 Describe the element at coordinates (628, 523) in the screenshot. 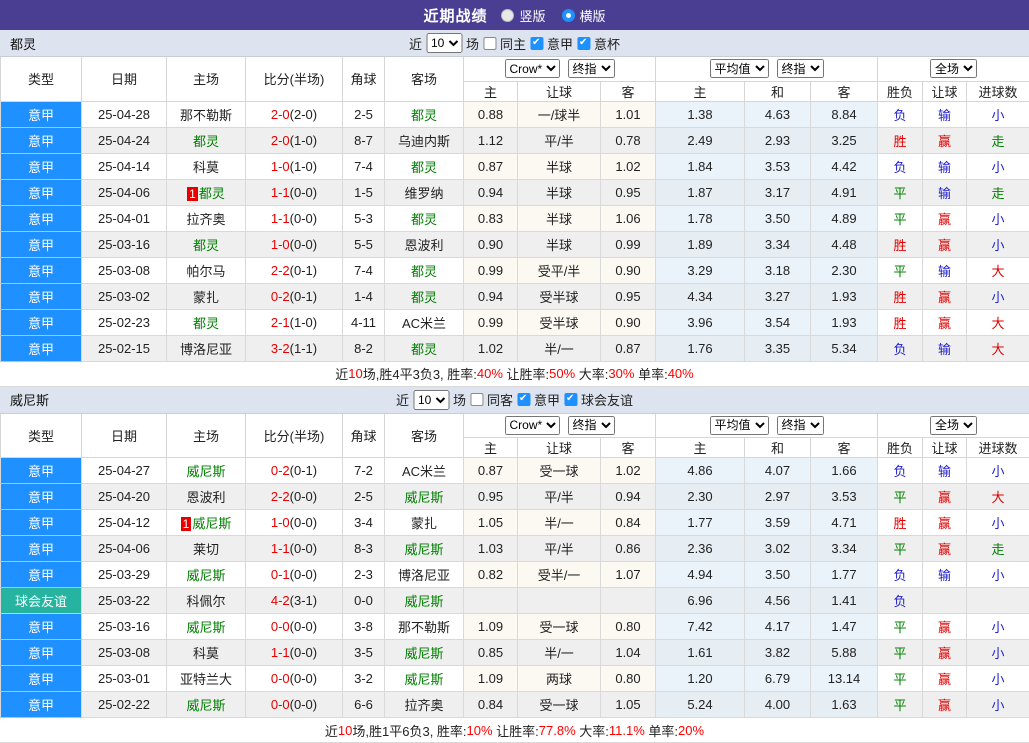

I see `bookmaker-odds-cell: 0.84` at that location.